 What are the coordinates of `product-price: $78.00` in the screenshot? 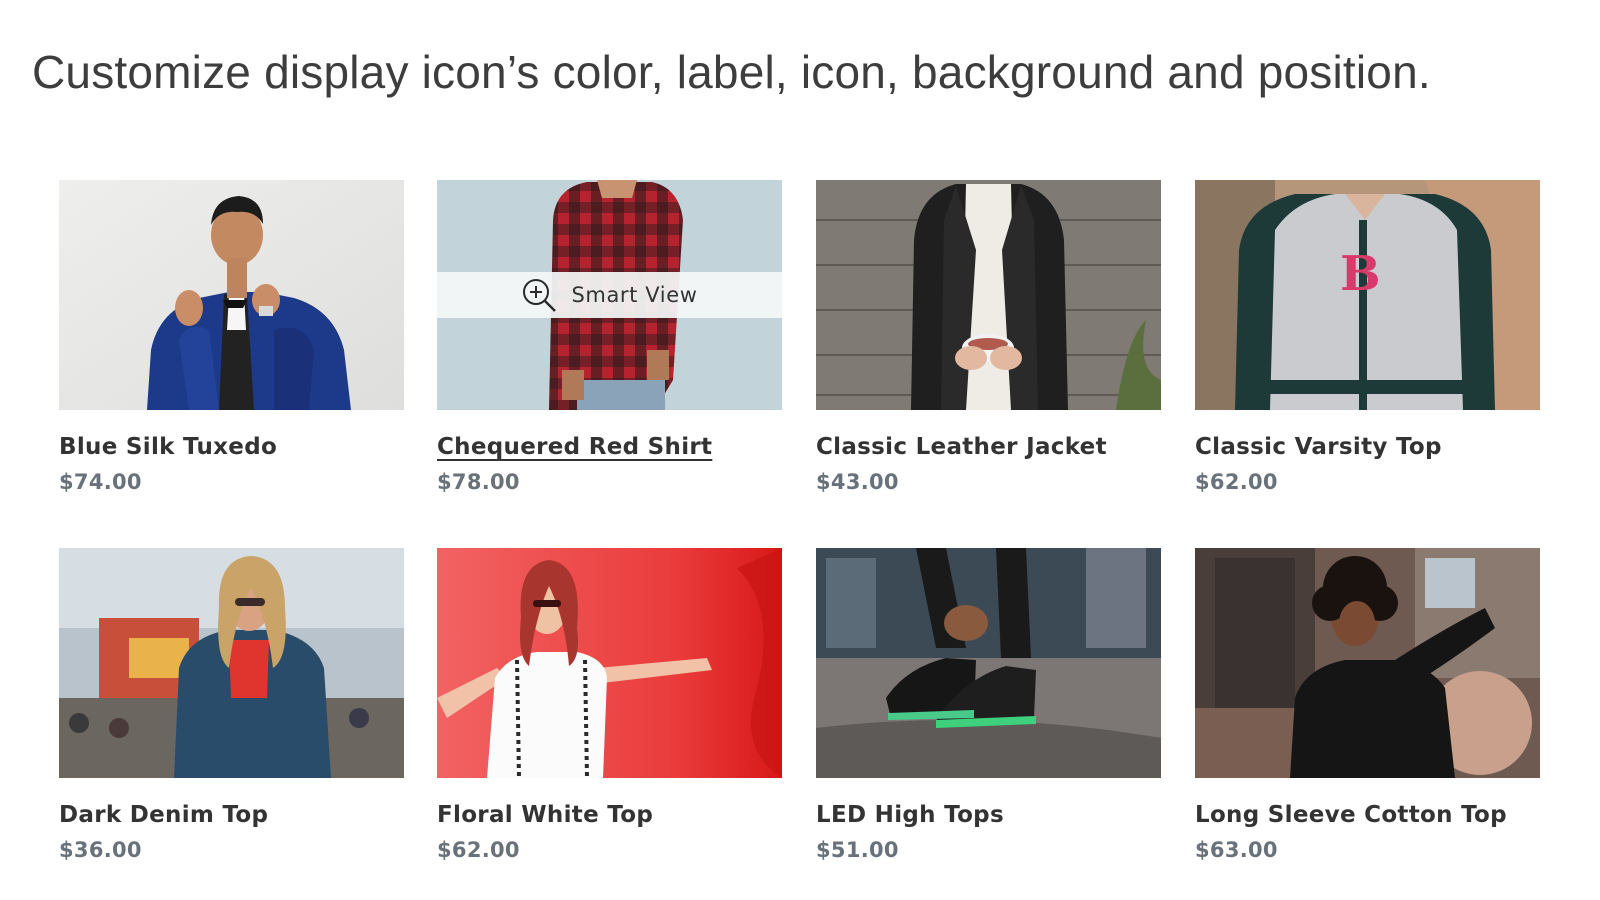 It's located at (478, 482).